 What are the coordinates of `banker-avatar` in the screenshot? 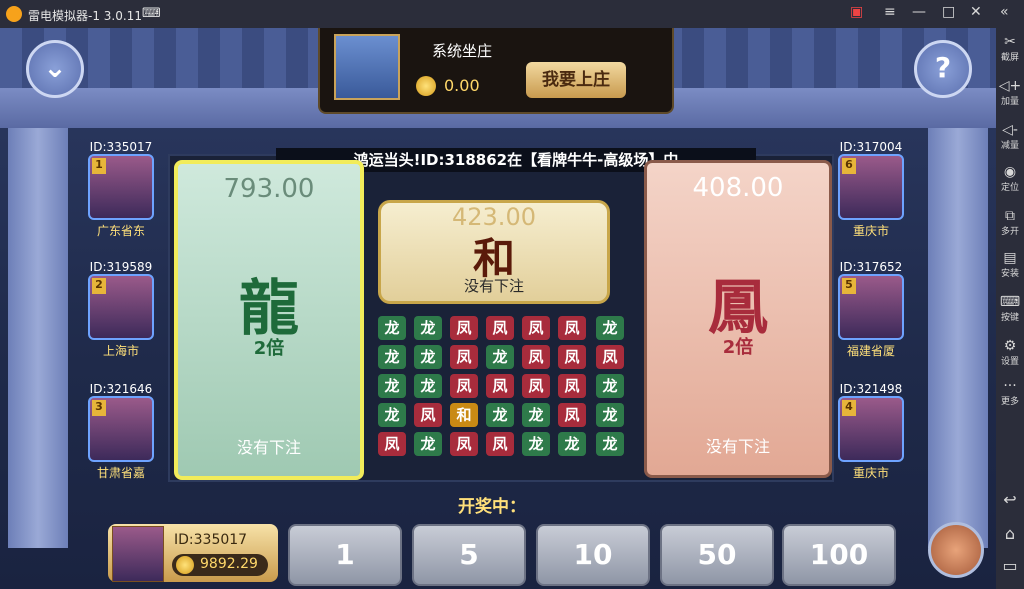 It's located at (367, 67).